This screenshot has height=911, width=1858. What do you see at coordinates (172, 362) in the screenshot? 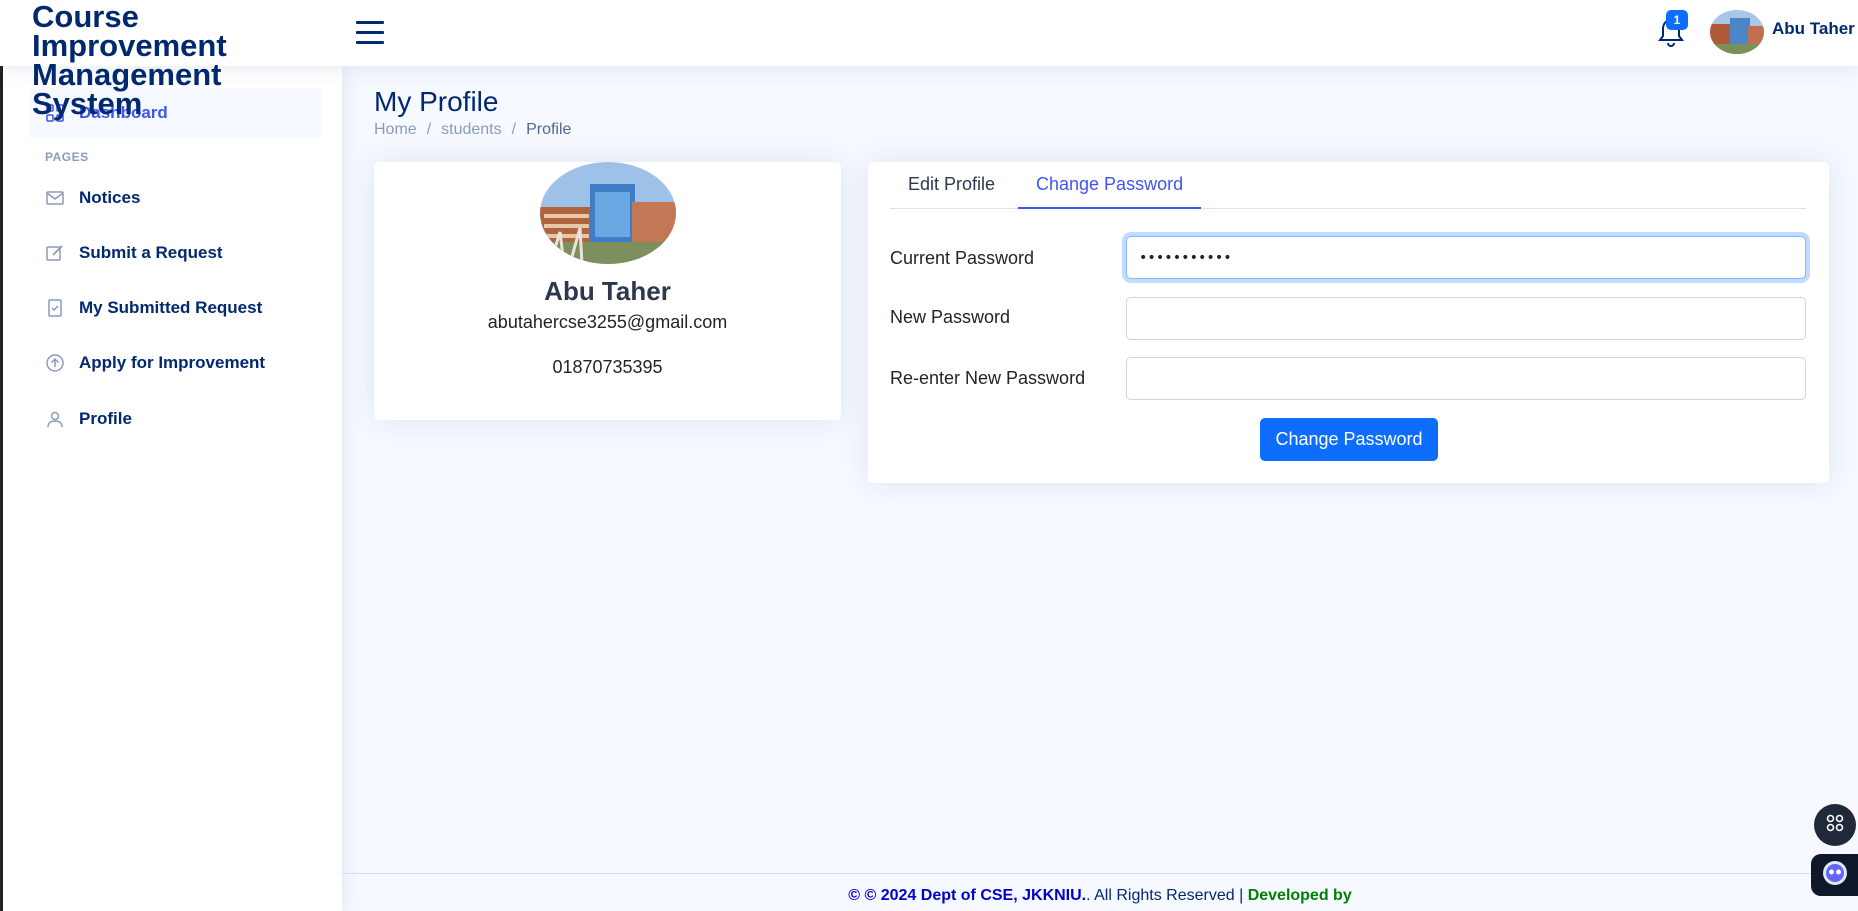
I see `sidebar-item-label: Apply for Improvement` at bounding box center [172, 362].